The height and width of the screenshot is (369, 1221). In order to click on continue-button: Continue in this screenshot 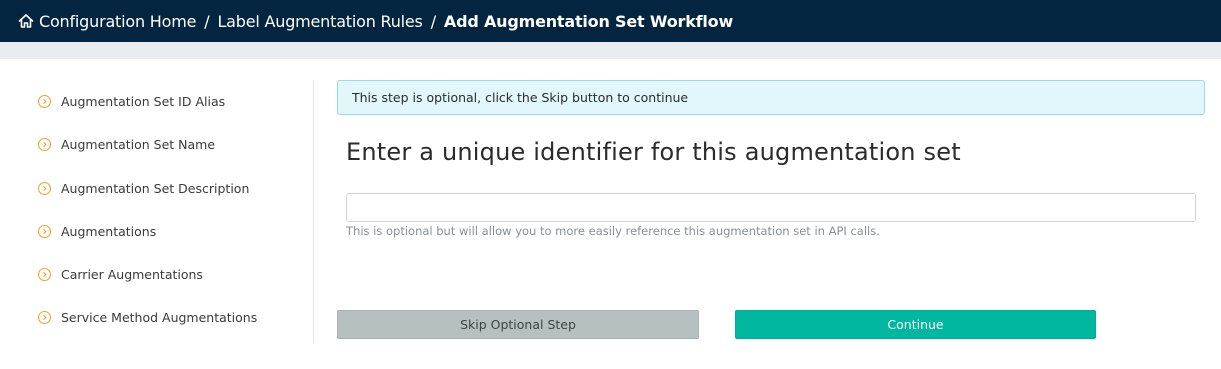, I will do `click(915, 324)`.